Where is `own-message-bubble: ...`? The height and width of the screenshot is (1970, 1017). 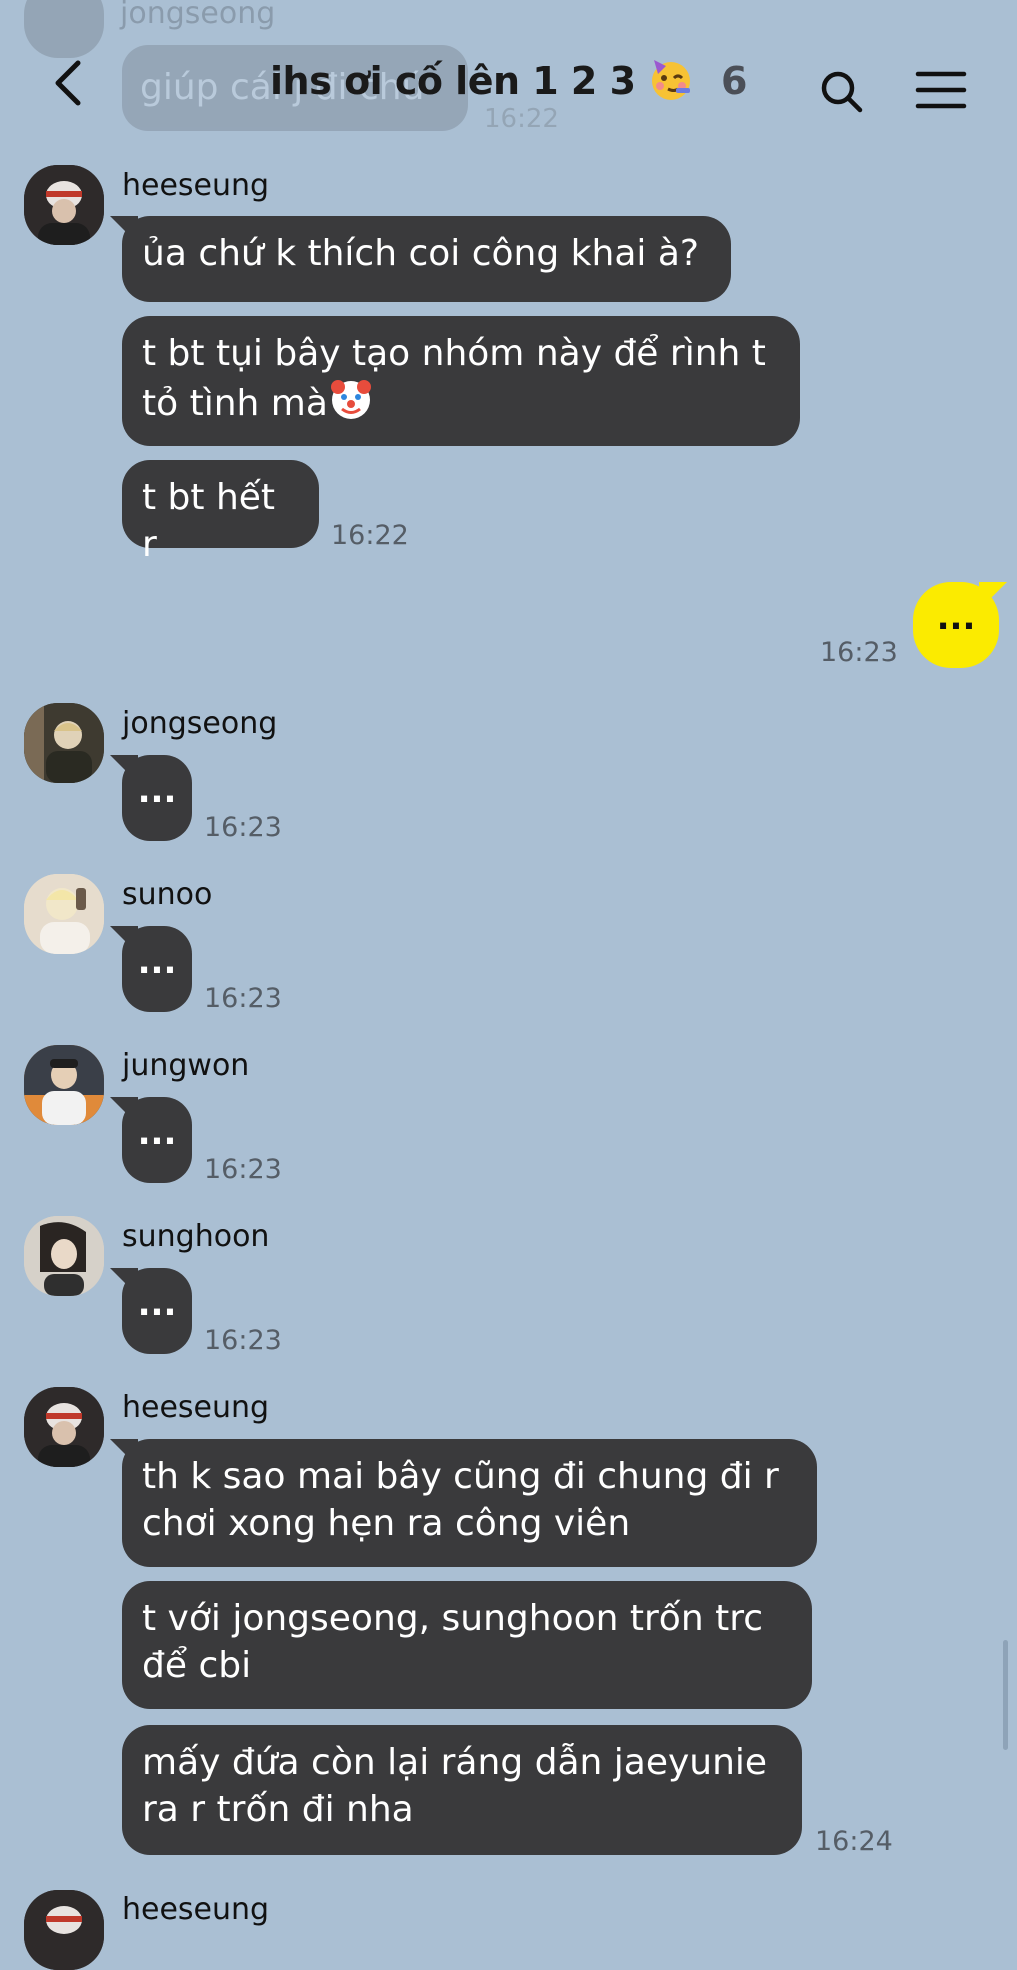 own-message-bubble: ... is located at coordinates (956, 625).